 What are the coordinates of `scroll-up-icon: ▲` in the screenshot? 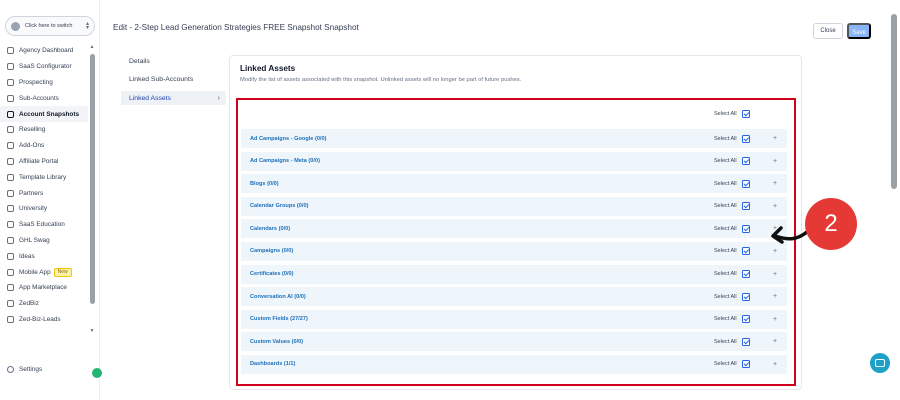 It's located at (92, 47).